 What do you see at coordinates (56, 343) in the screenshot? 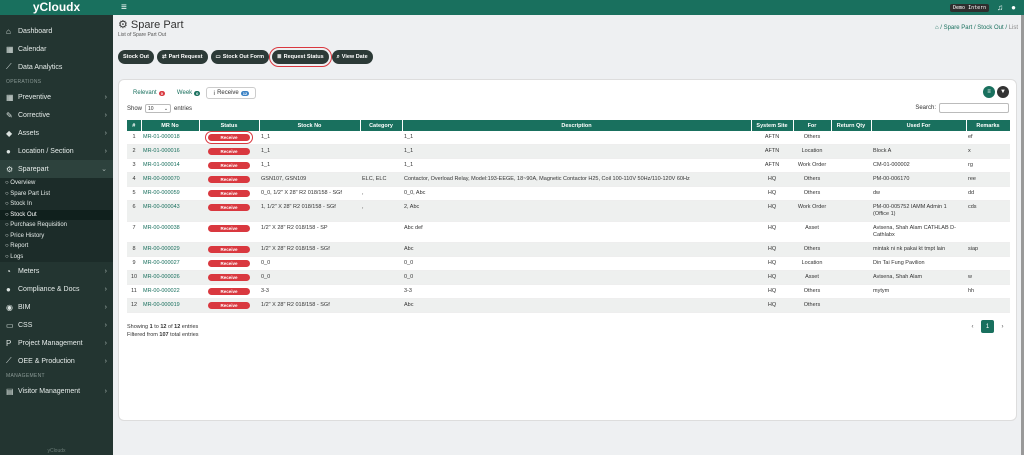
I see `sidebar-item-project-management: P Project Management ›` at bounding box center [56, 343].